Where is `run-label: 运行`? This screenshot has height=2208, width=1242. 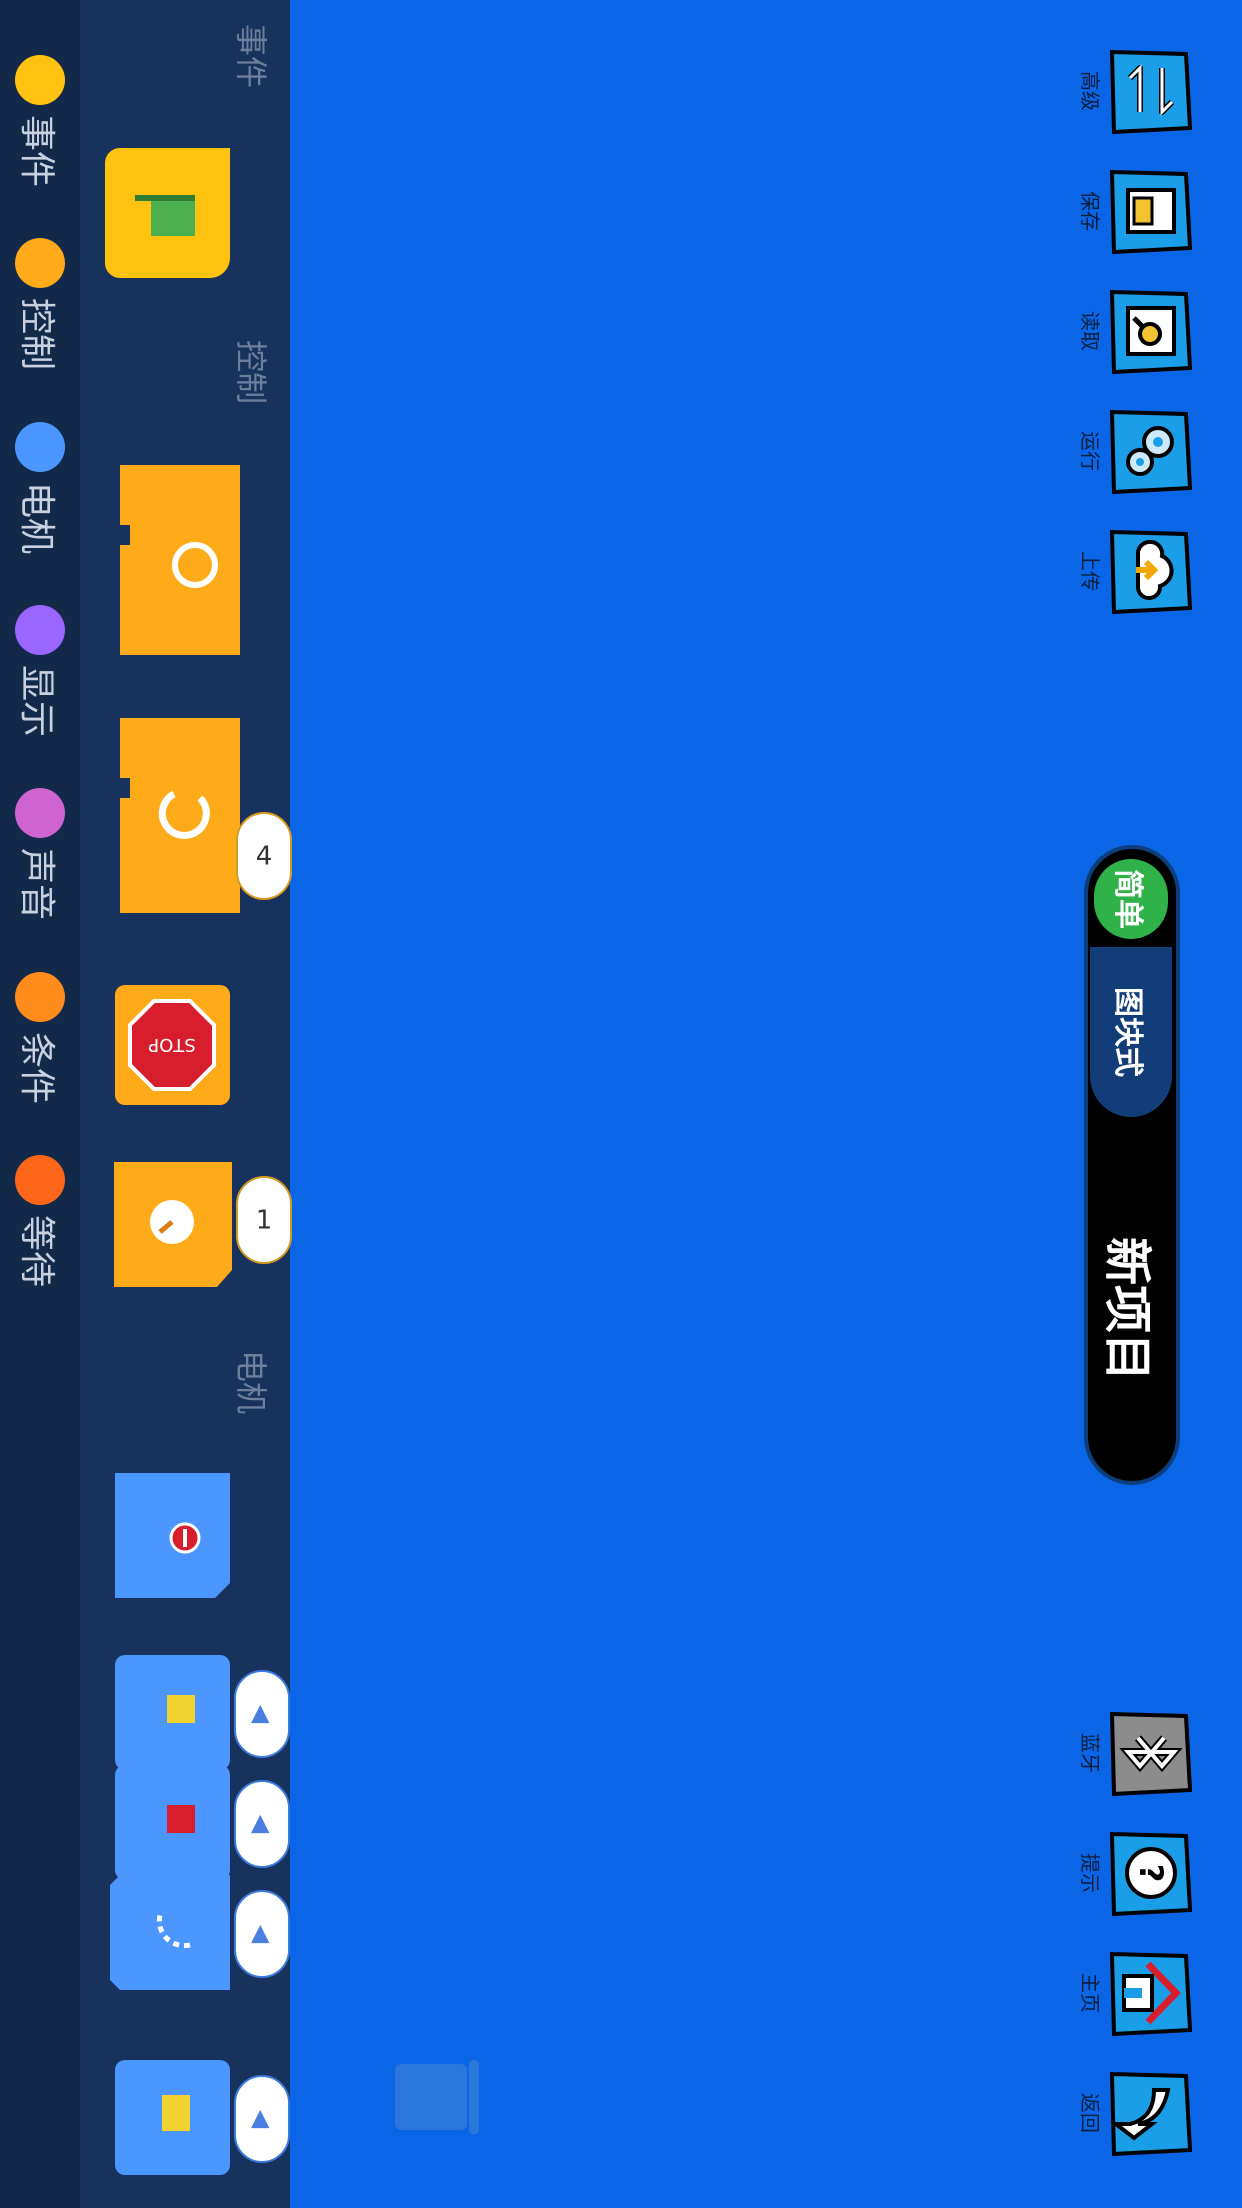
run-label: 运行 is located at coordinates (1090, 451).